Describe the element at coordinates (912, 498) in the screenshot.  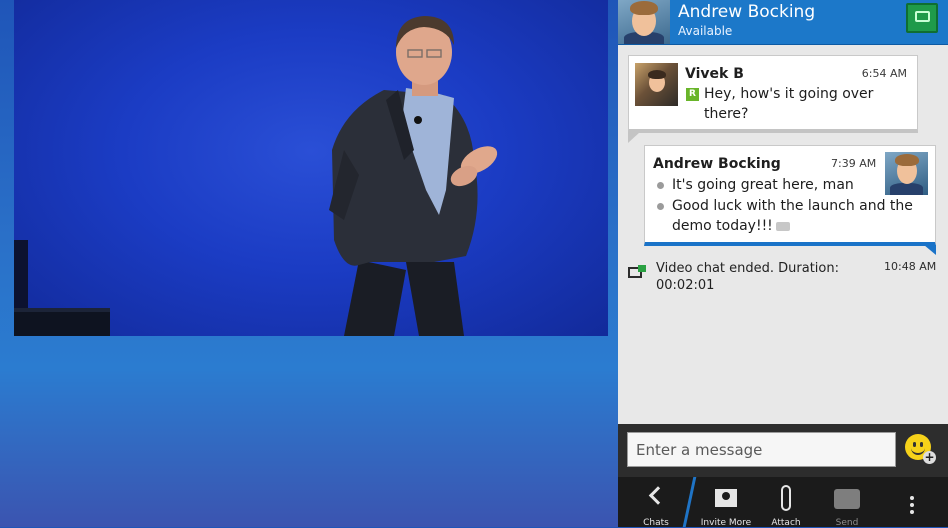
I see `overflow-menu-icon` at that location.